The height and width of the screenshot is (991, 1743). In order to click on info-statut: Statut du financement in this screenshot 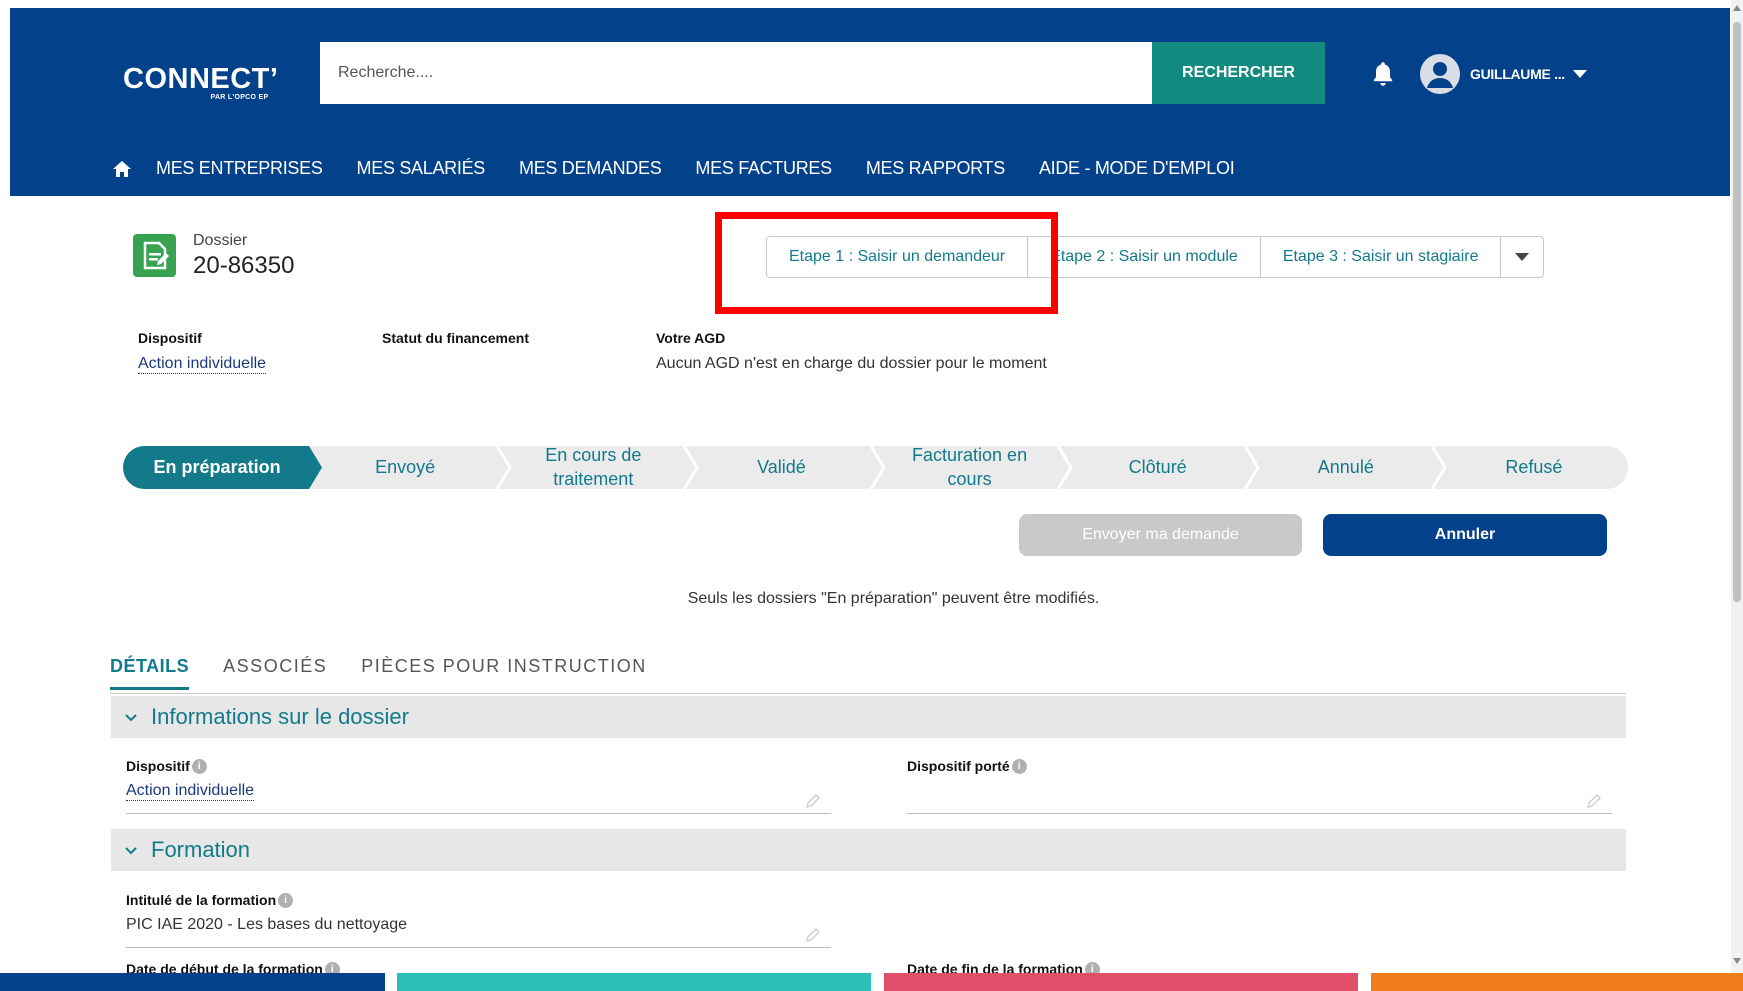, I will do `click(455, 338)`.